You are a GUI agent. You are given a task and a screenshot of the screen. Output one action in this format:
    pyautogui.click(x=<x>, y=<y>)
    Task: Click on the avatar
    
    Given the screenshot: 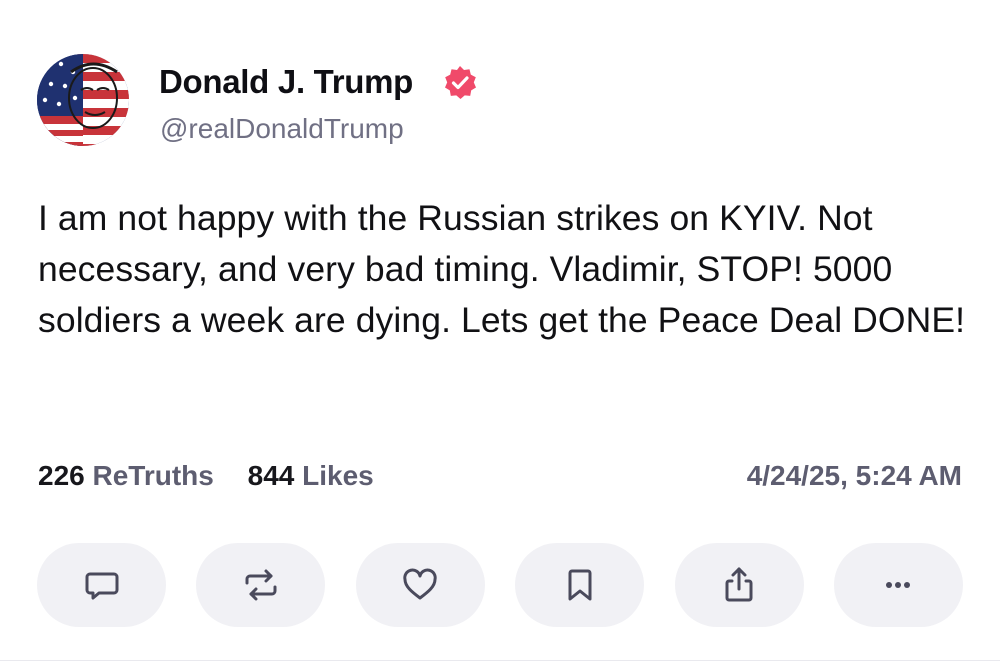 What is the action you would take?
    pyautogui.click(x=83, y=100)
    